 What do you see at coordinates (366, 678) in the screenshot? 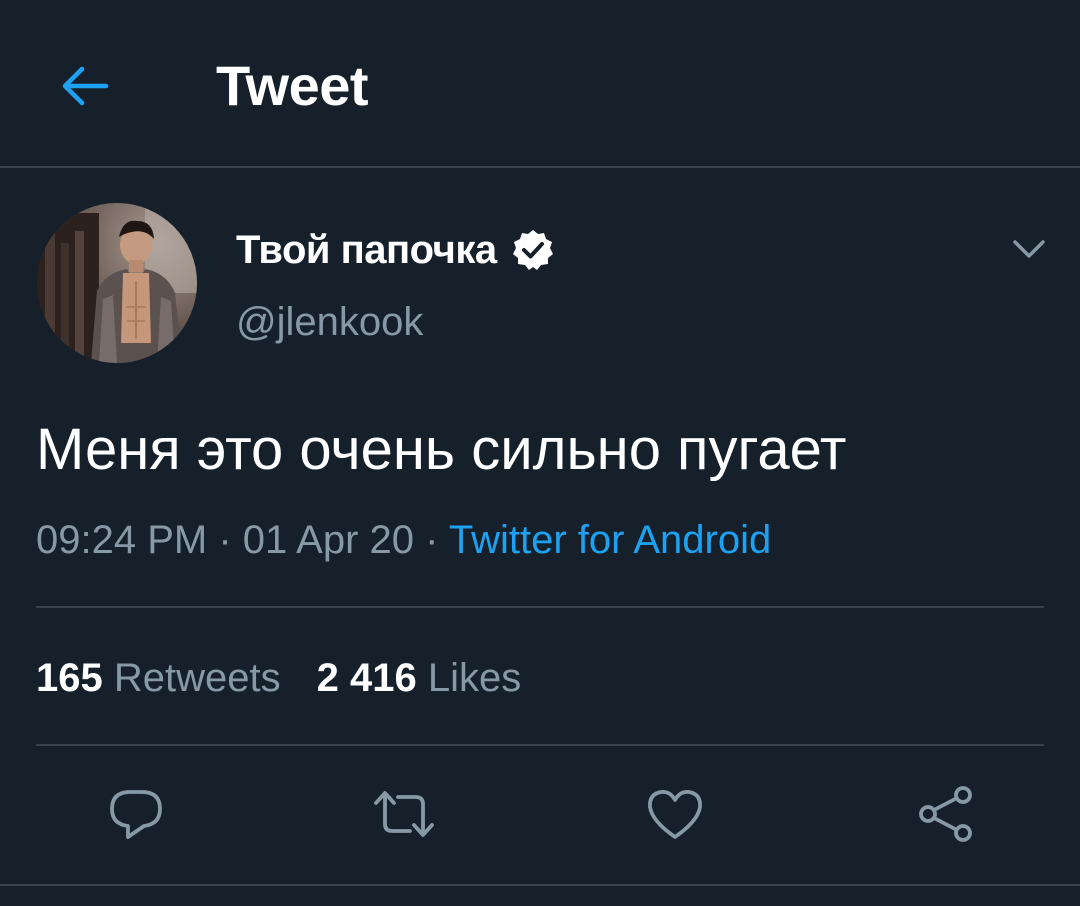
I see `likes-count: 2 416` at bounding box center [366, 678].